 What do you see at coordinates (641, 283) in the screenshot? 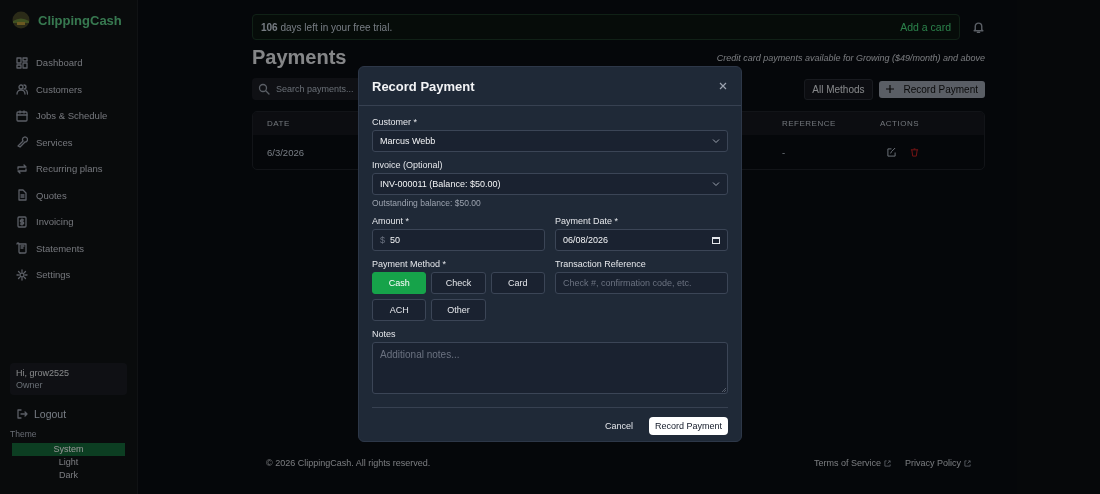
I see `reference-field: Check #, confirmation code, etc.` at bounding box center [641, 283].